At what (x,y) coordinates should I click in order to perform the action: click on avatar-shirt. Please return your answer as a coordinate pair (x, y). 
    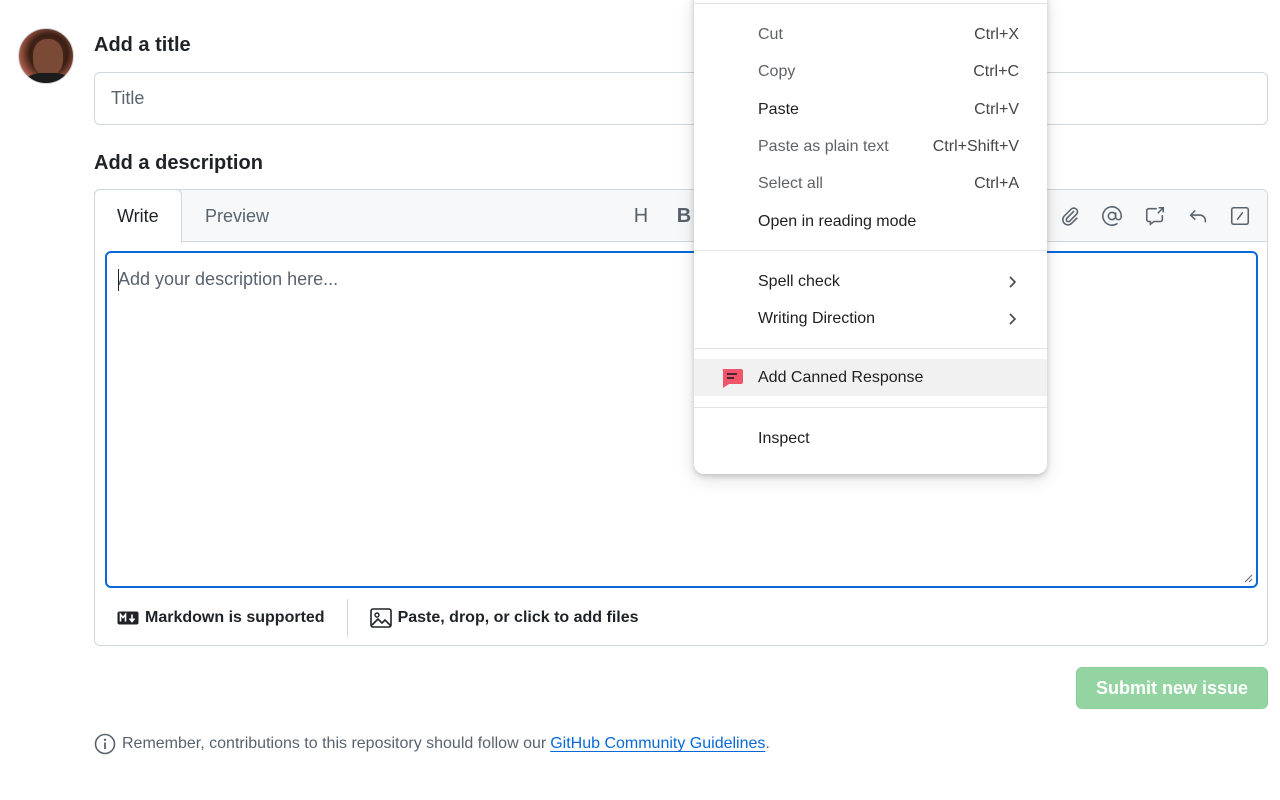
    Looking at the image, I should click on (48, 78).